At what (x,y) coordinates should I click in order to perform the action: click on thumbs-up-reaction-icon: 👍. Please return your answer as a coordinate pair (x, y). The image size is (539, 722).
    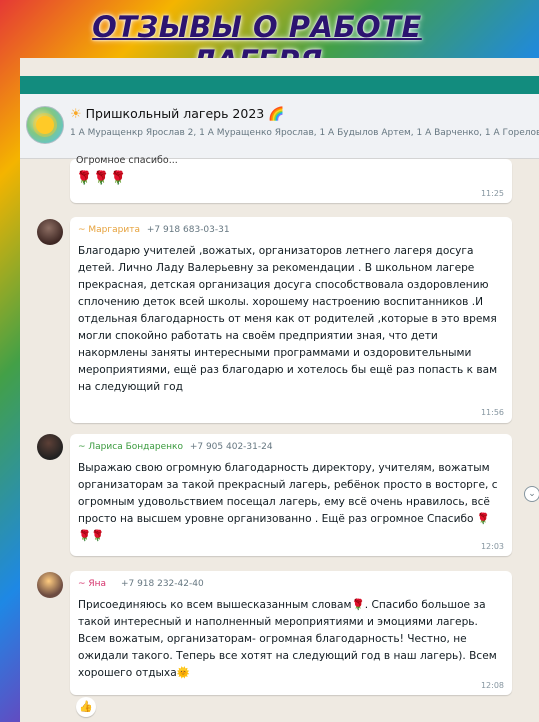
    Looking at the image, I should click on (86, 707).